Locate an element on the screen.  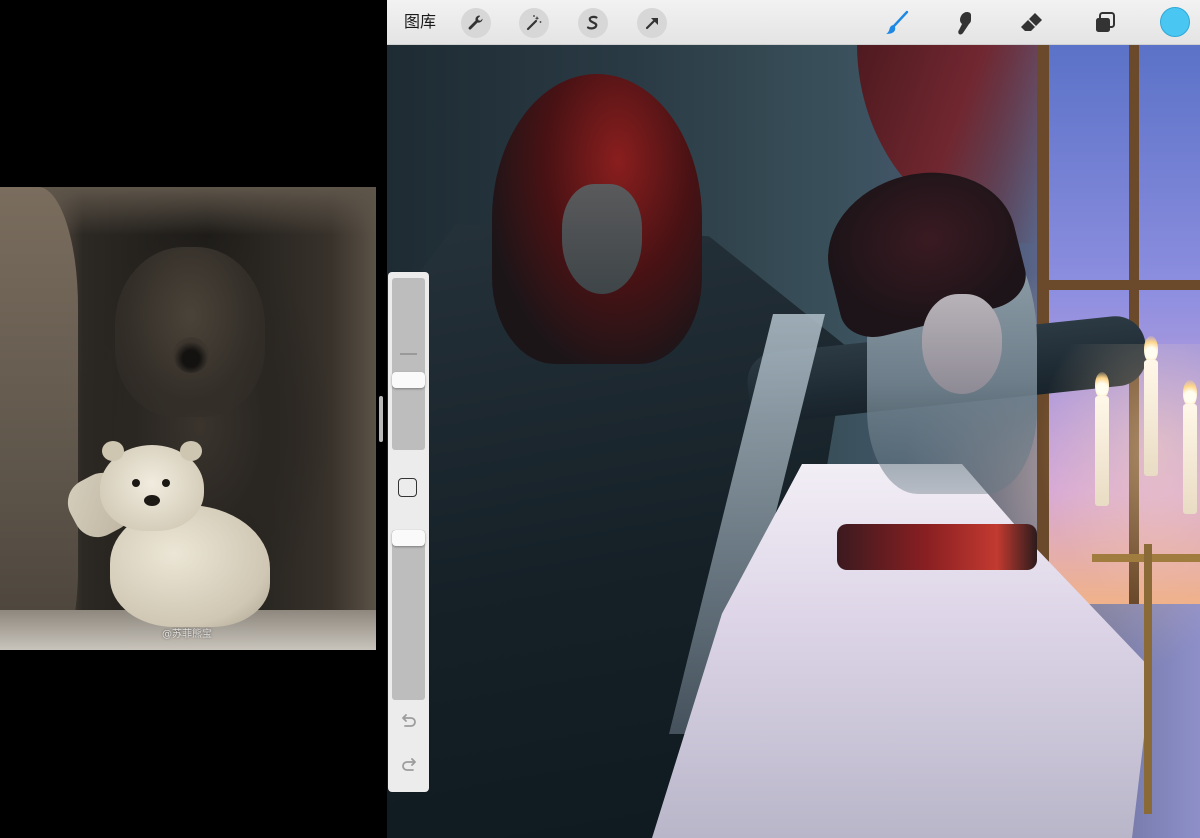
brush-tool-button is located at coordinates (897, 23).